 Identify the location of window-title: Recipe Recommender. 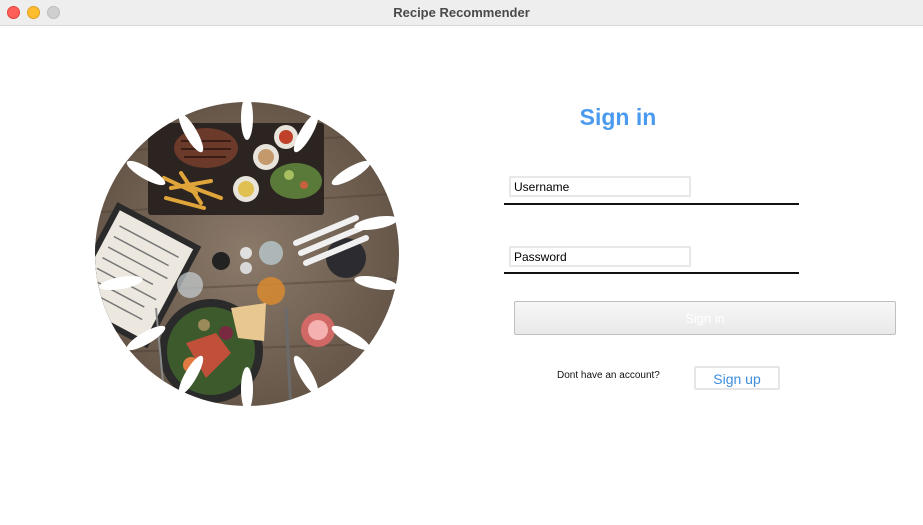
(461, 12).